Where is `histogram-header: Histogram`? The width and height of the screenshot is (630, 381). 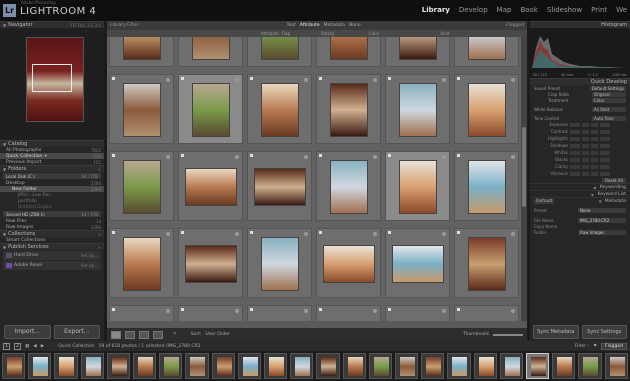 histogram-header: Histogram is located at coordinates (580, 24).